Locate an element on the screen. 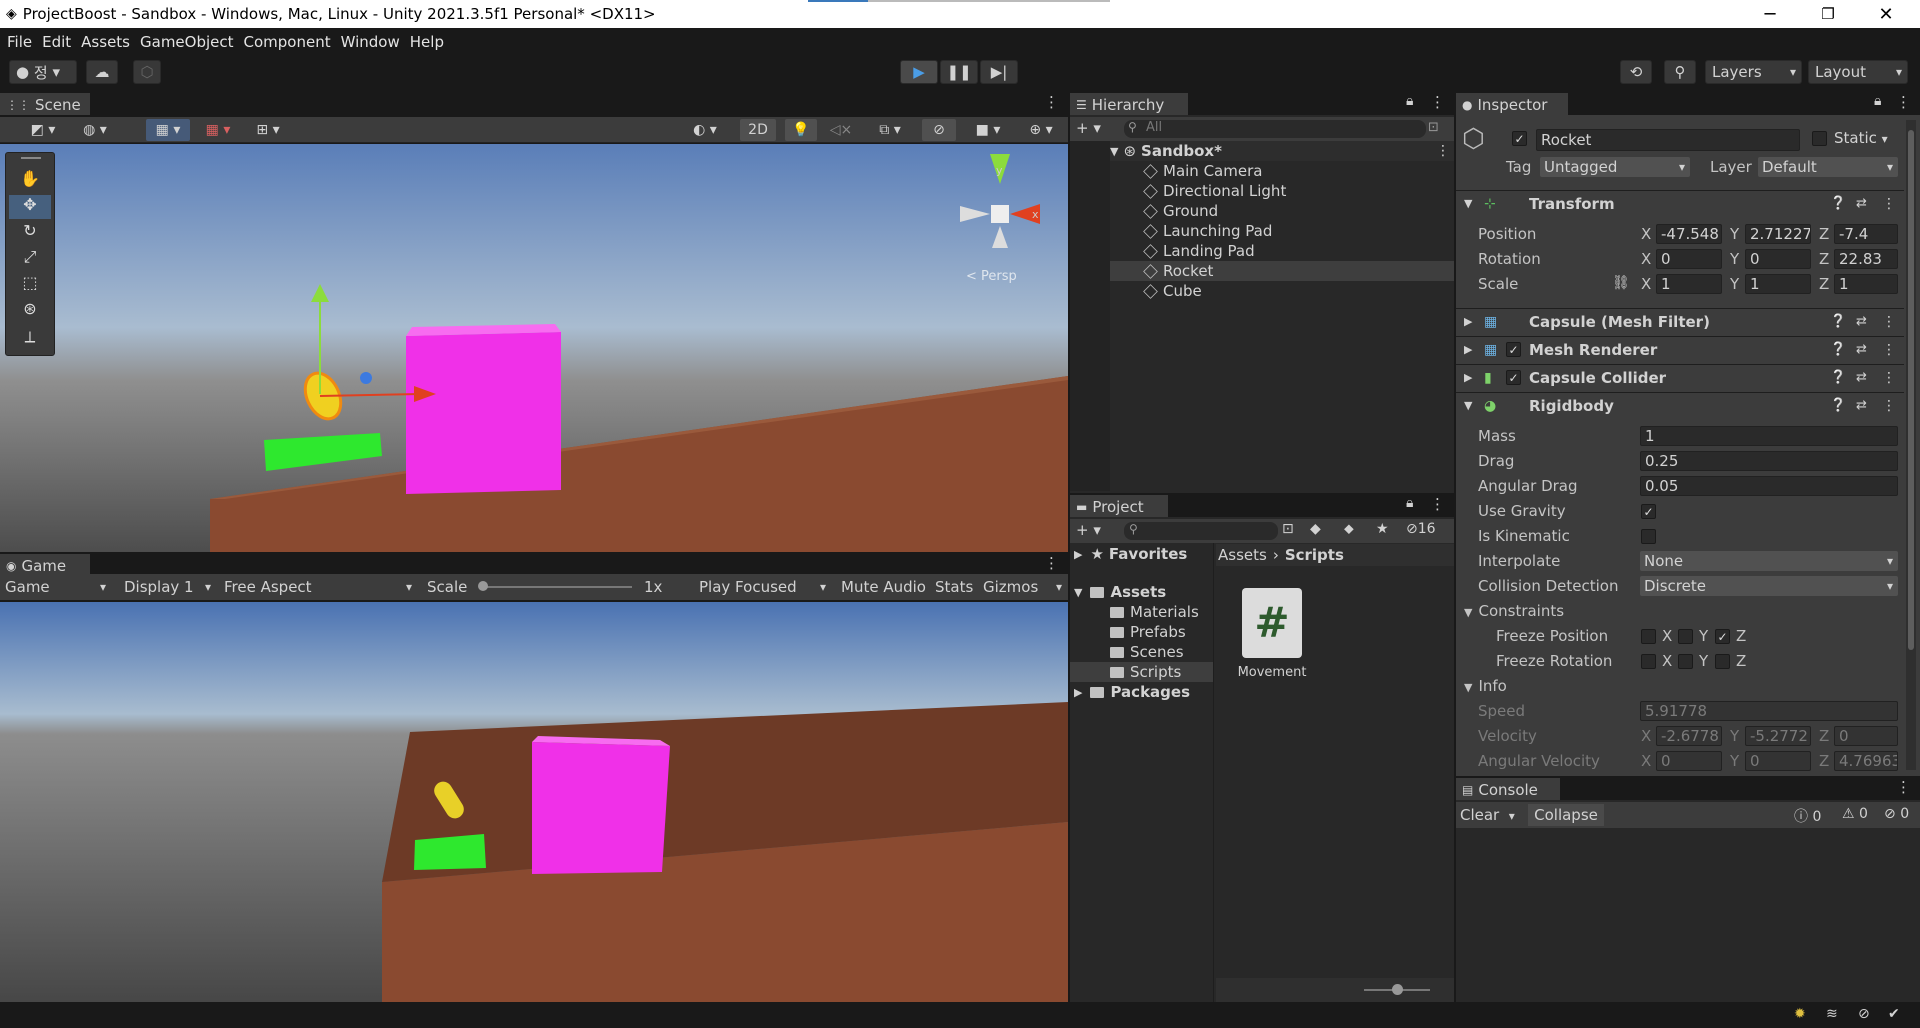 The width and height of the screenshot is (1920, 1028). is-kinematic-checkbox is located at coordinates (1648, 536).